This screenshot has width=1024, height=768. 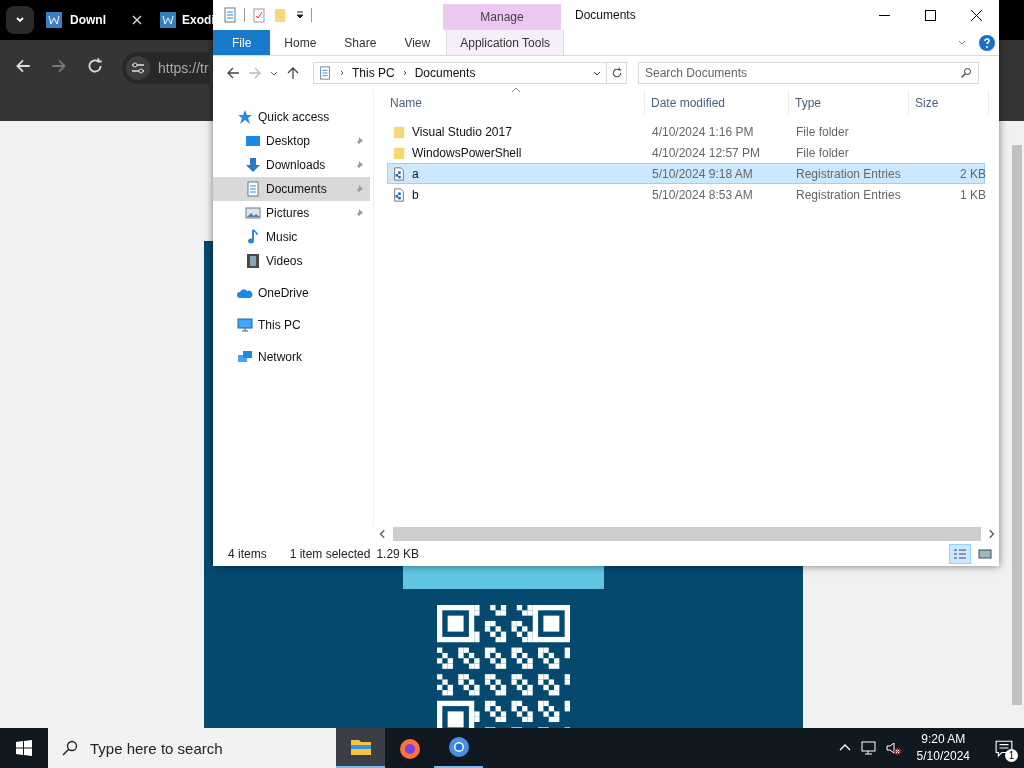 I want to click on size-cell-text: 2 KB, so click(x=973, y=173).